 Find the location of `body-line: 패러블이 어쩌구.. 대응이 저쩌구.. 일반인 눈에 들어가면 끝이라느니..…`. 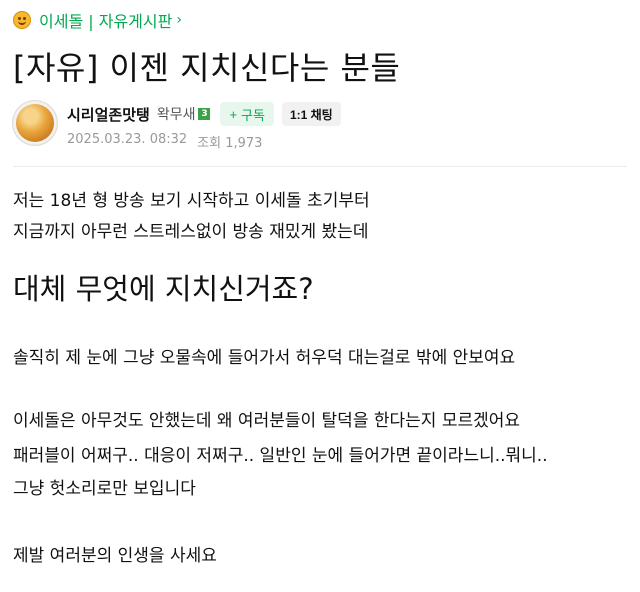

body-line: 패러블이 어쩌구.. 대응이 저쩌구.. 일반인 눈에 들어가면 끝이라느니..… is located at coordinates (280, 456).